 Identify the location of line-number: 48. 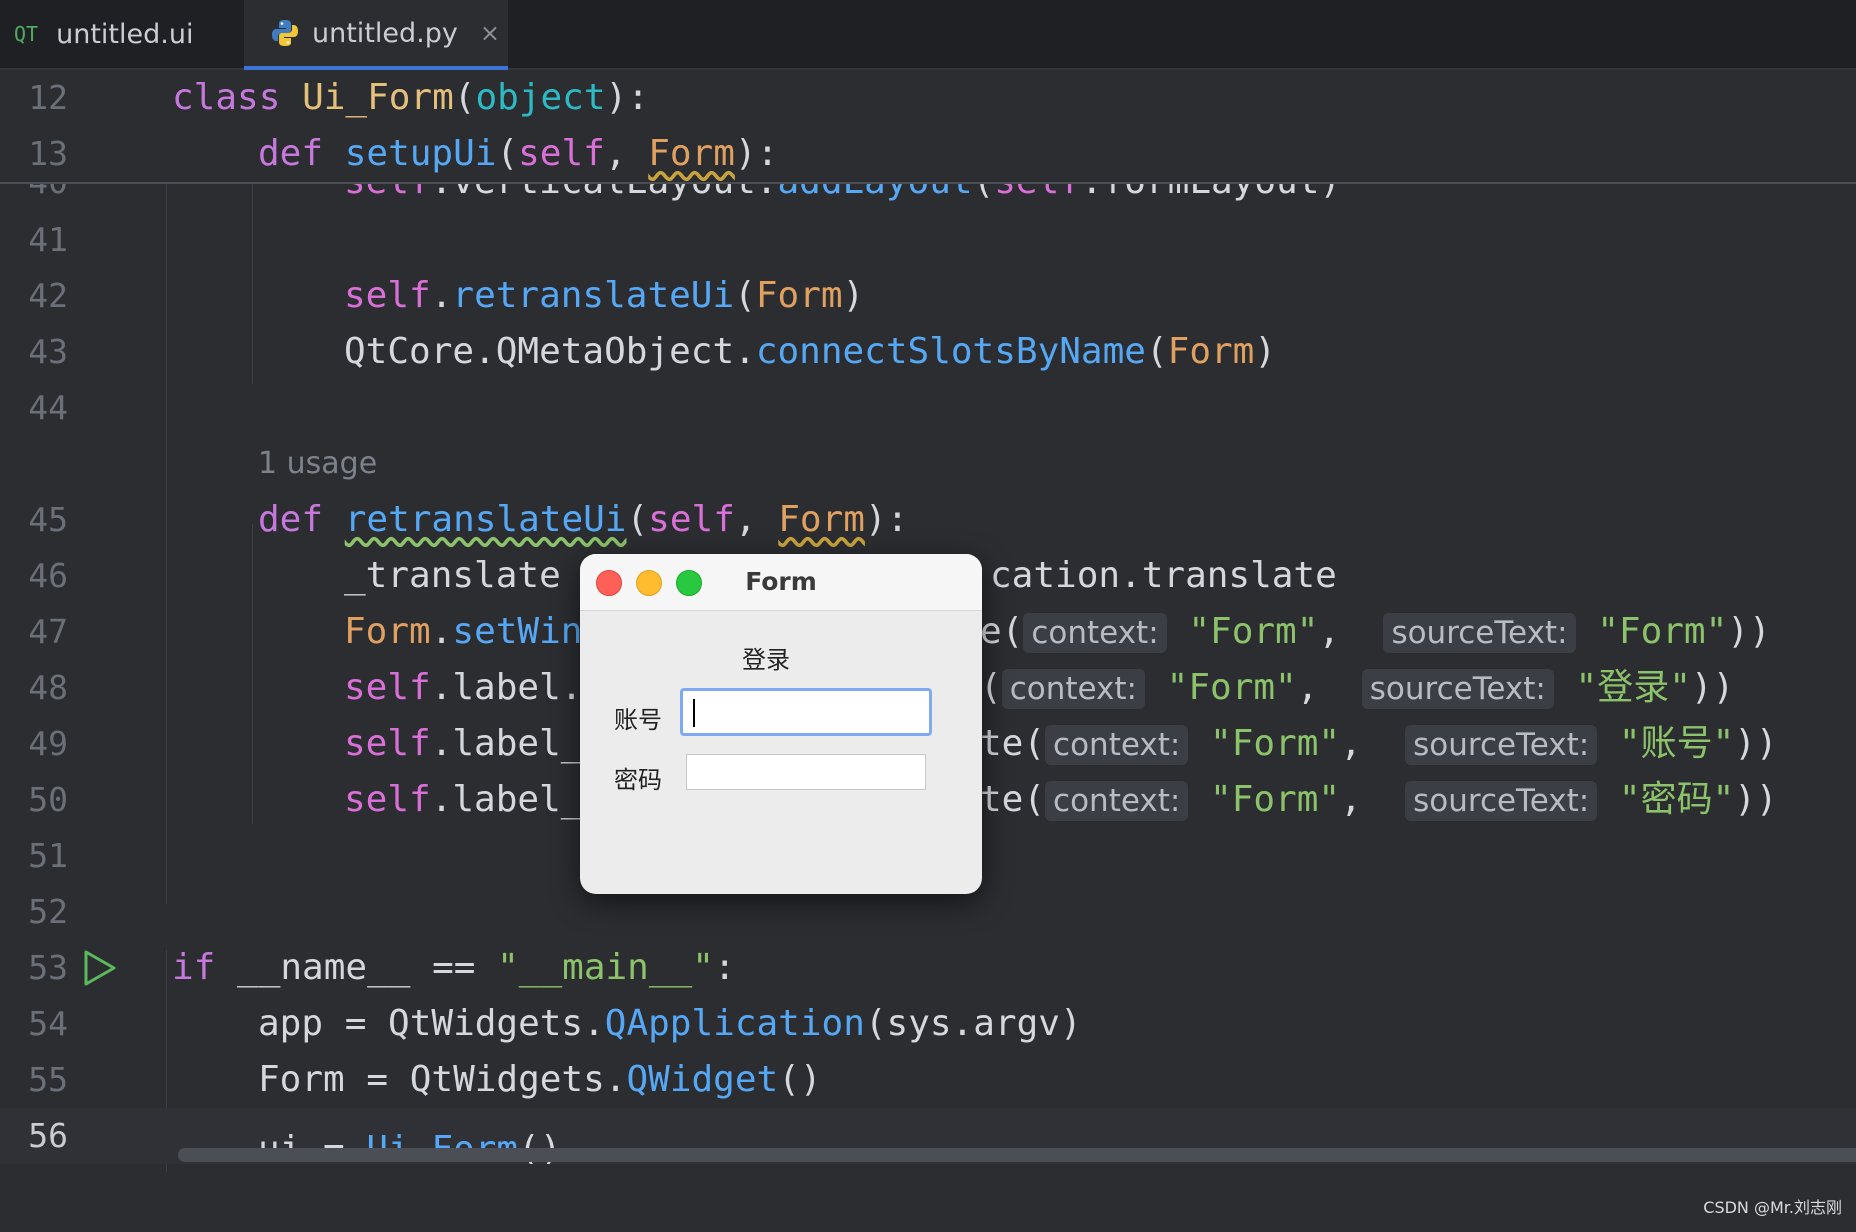
(48, 687).